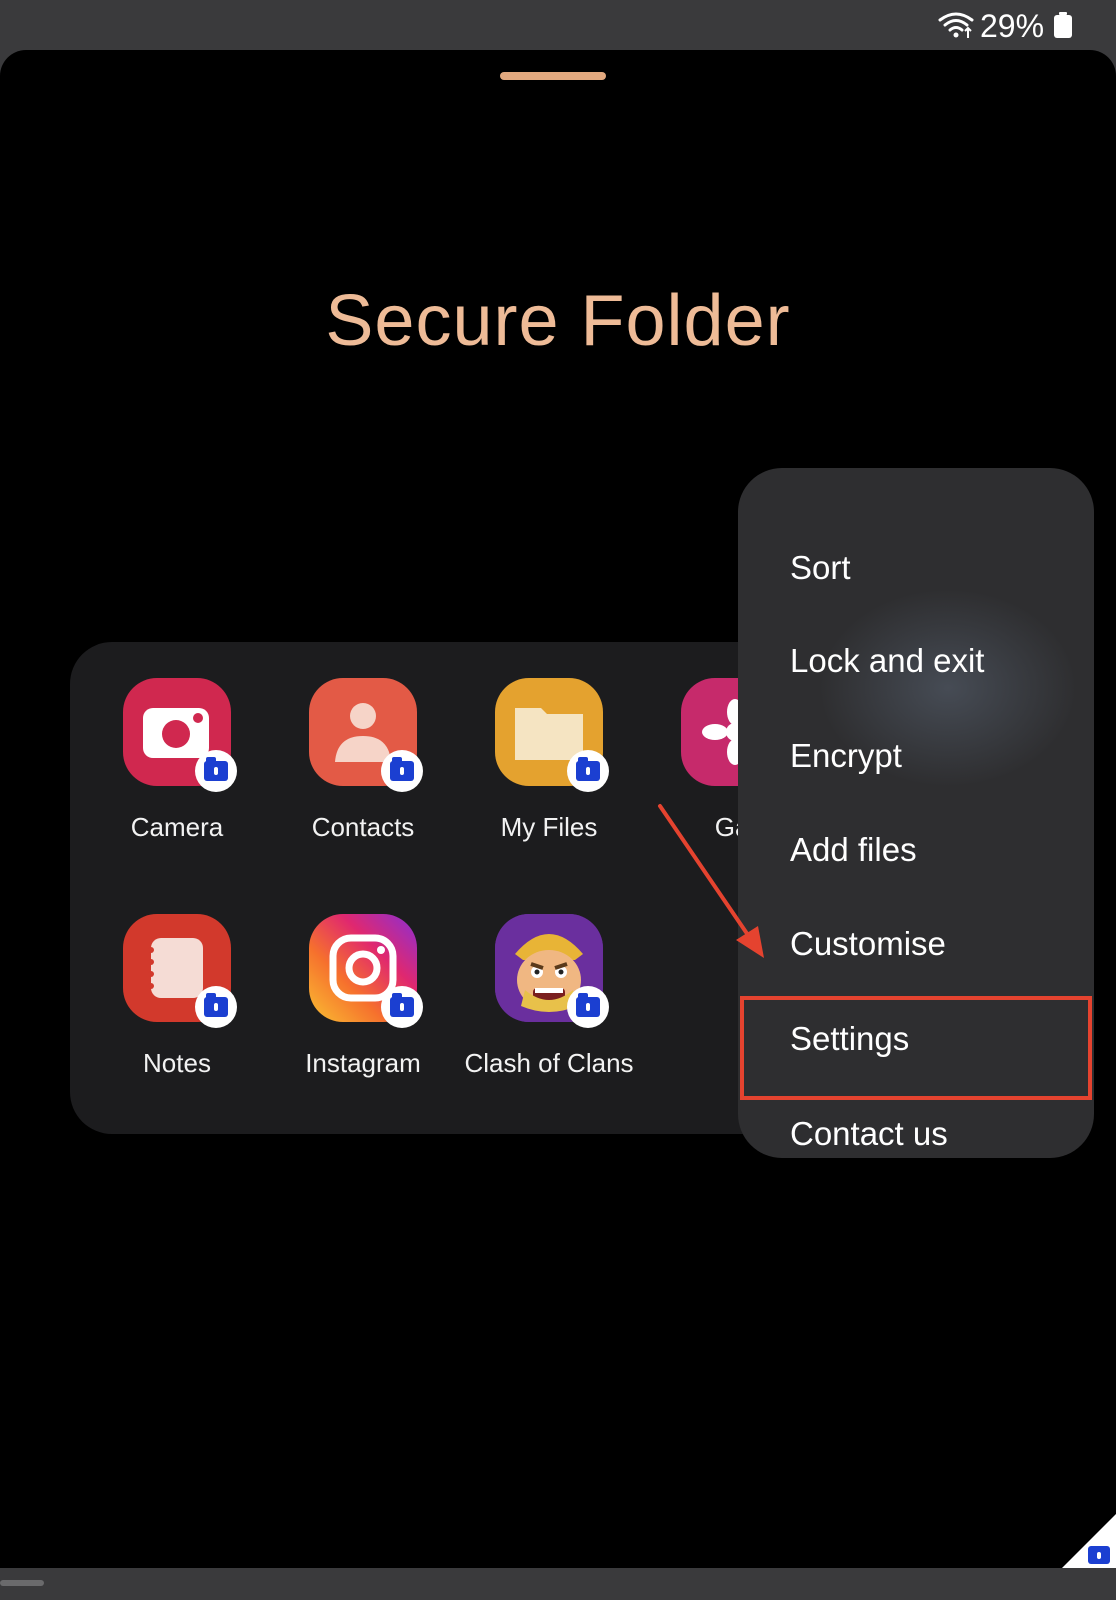  I want to click on app-label: Contacts, so click(363, 827).